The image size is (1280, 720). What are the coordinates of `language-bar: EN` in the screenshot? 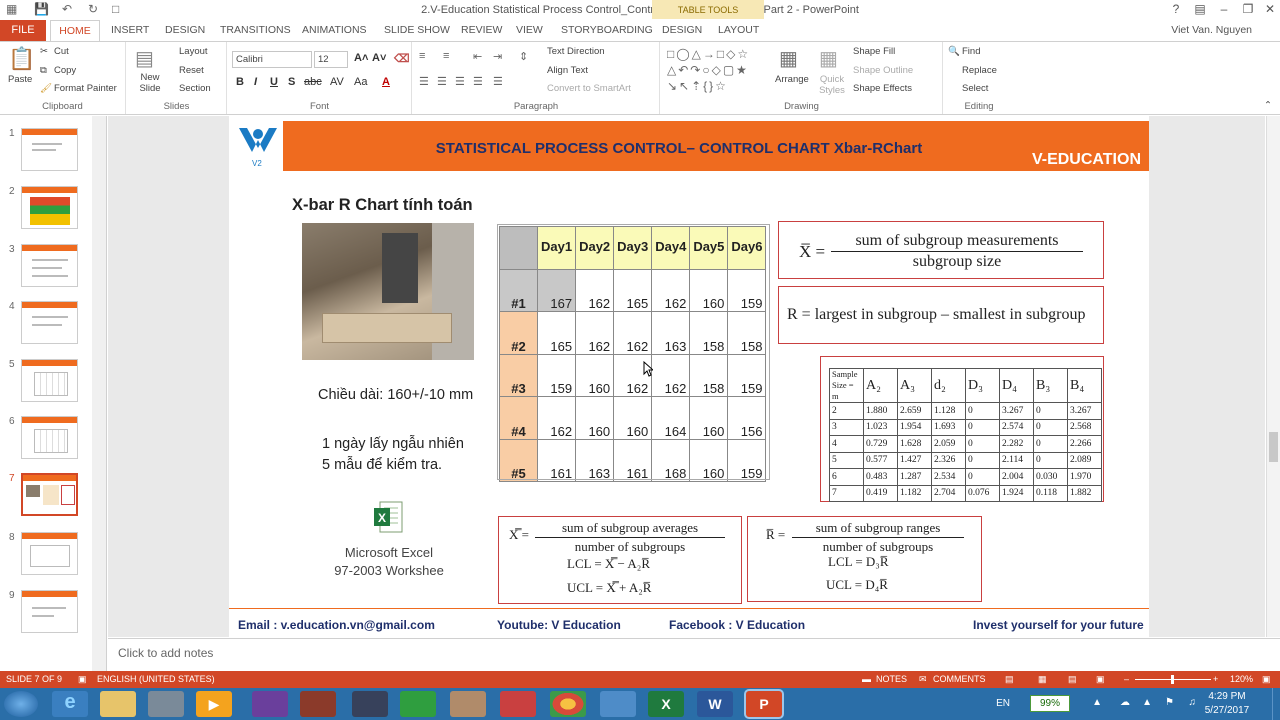 It's located at (1003, 703).